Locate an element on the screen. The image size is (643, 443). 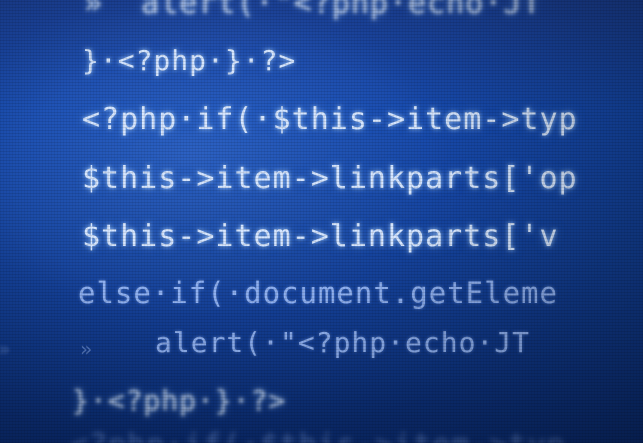
code-line-5: else·if(·document.getEleme is located at coordinates (318, 293).